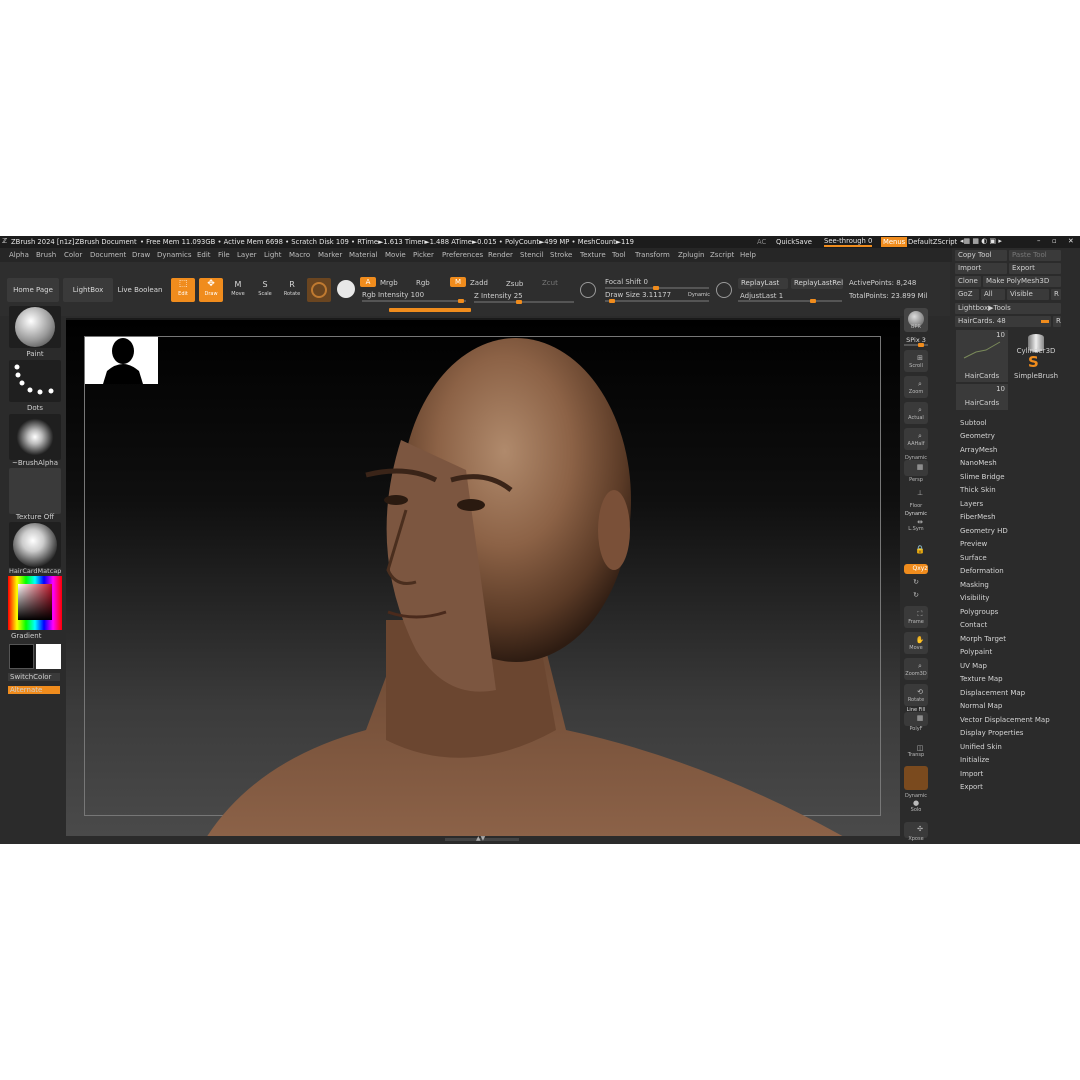  I want to click on menu-alpha: Alpha, so click(19, 255).